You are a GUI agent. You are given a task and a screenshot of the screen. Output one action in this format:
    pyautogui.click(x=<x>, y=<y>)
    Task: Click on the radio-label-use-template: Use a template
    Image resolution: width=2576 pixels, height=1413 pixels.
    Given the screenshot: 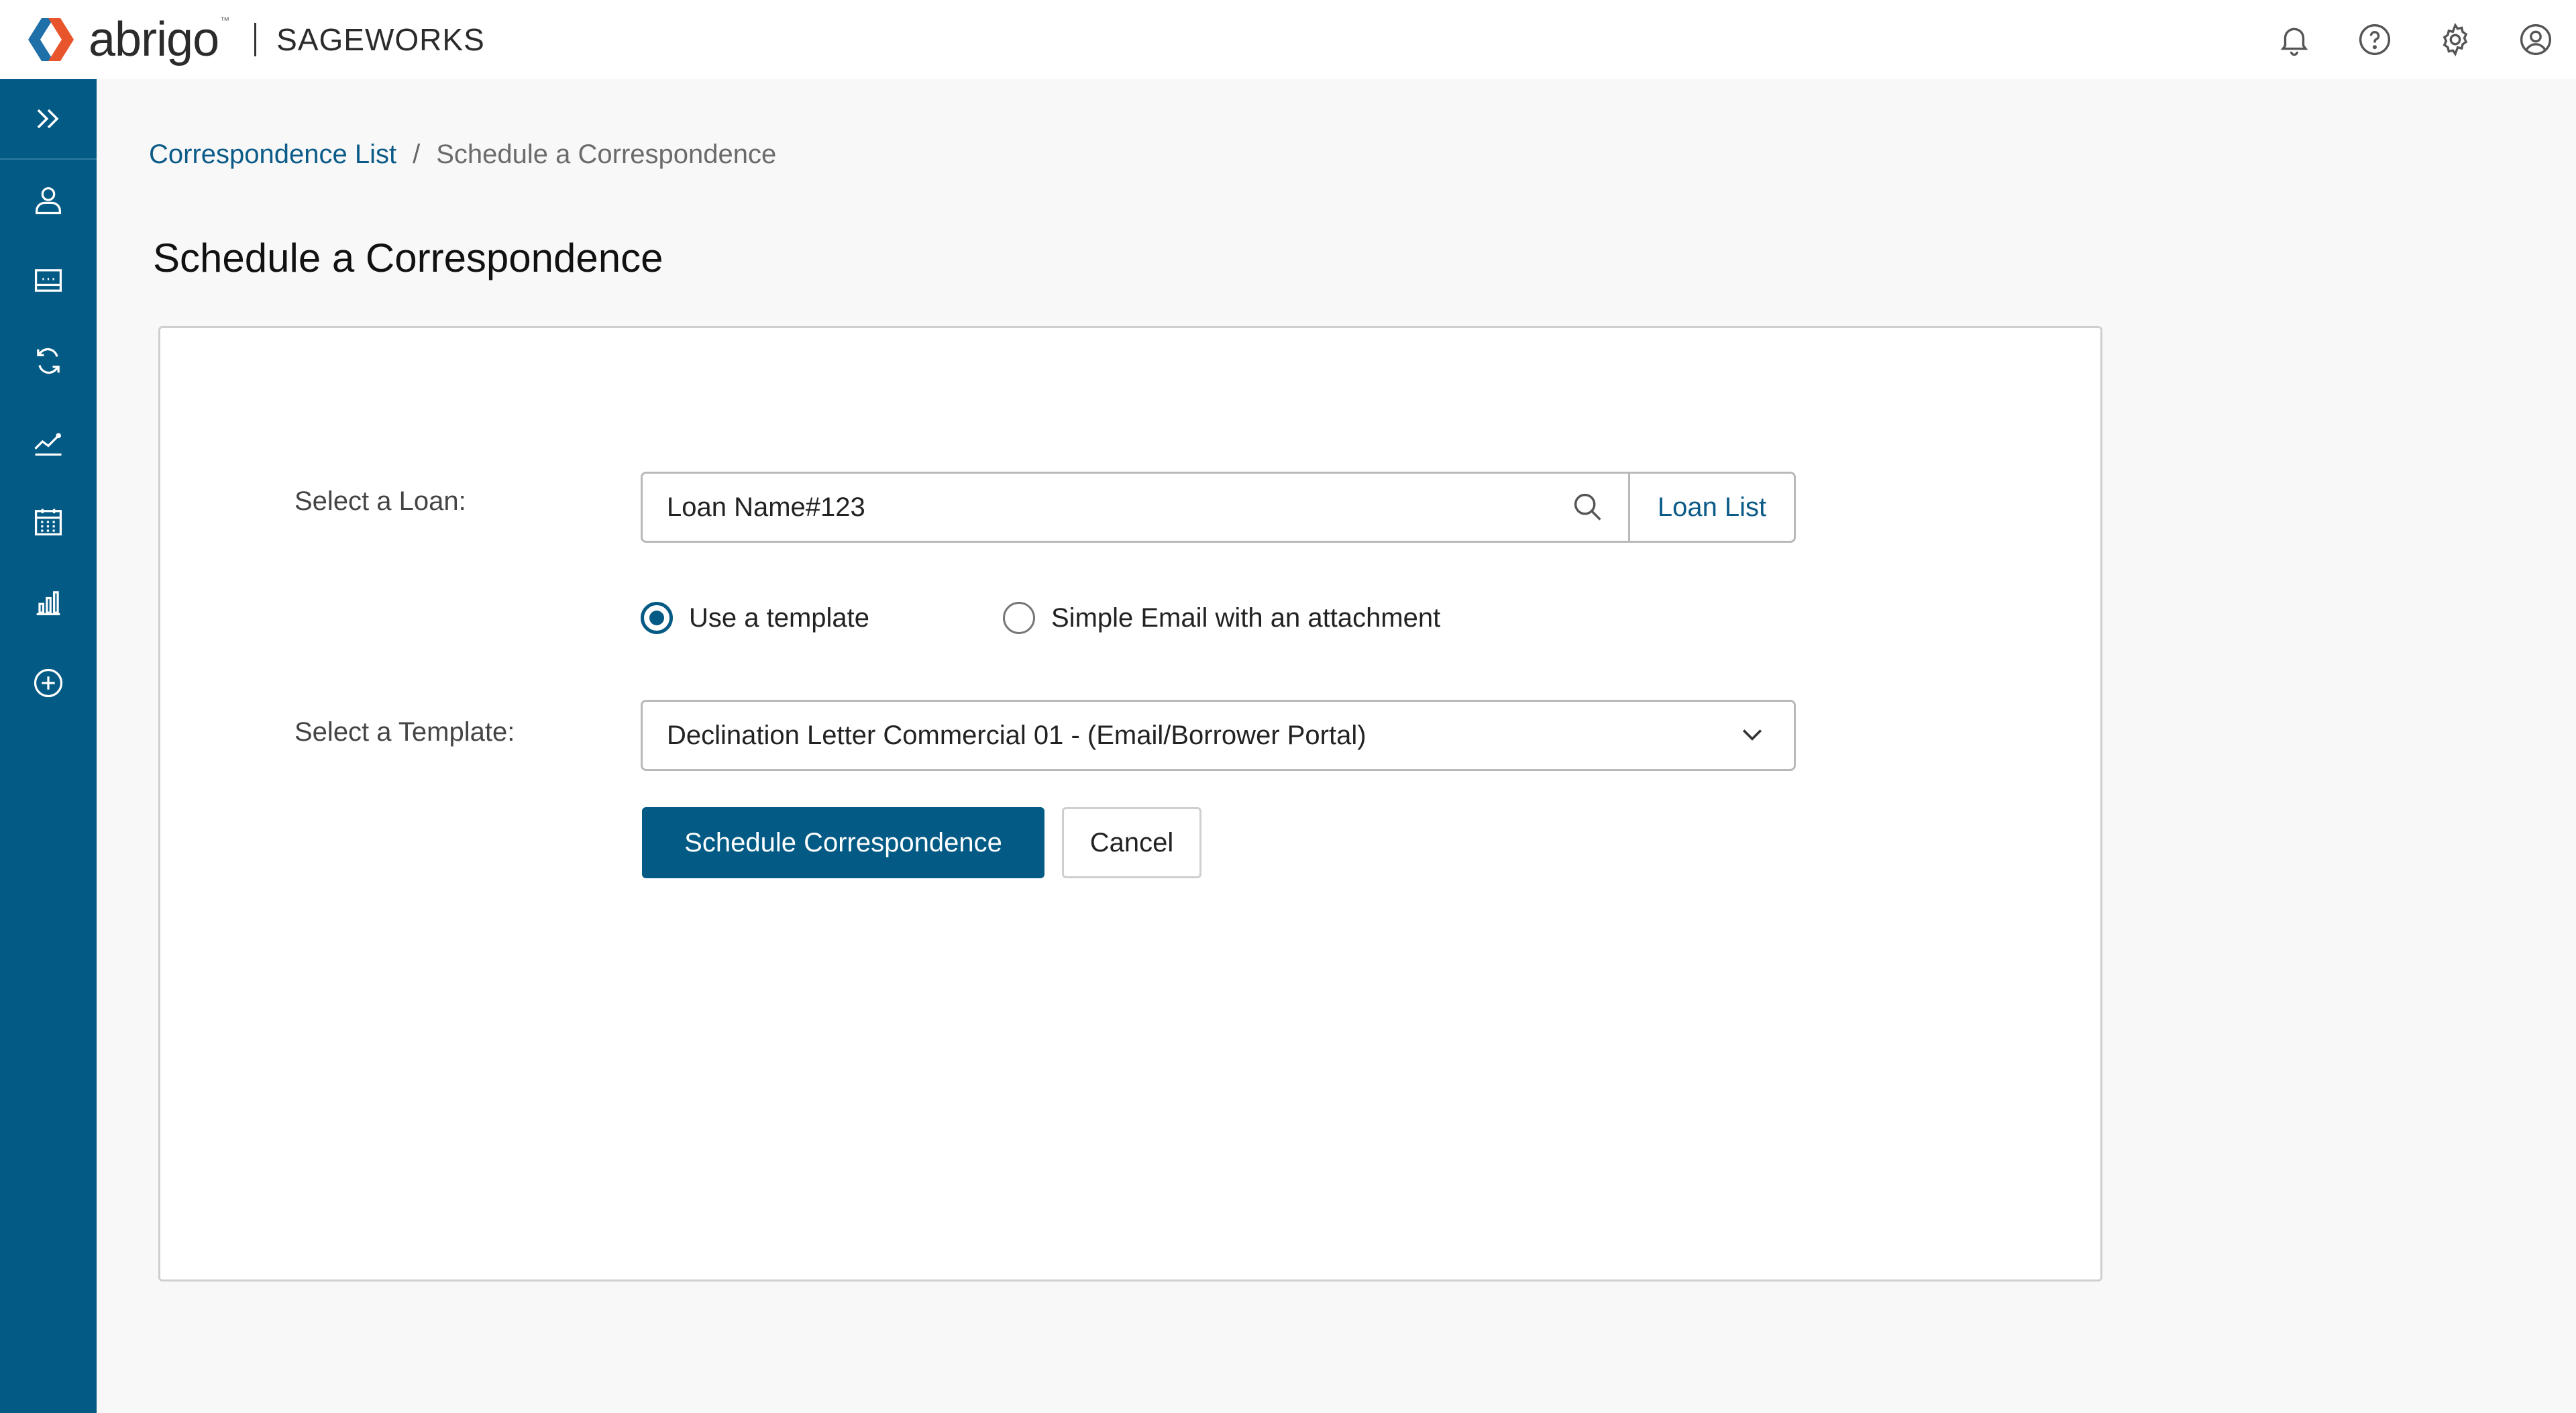 What is the action you would take?
    pyautogui.click(x=779, y=618)
    